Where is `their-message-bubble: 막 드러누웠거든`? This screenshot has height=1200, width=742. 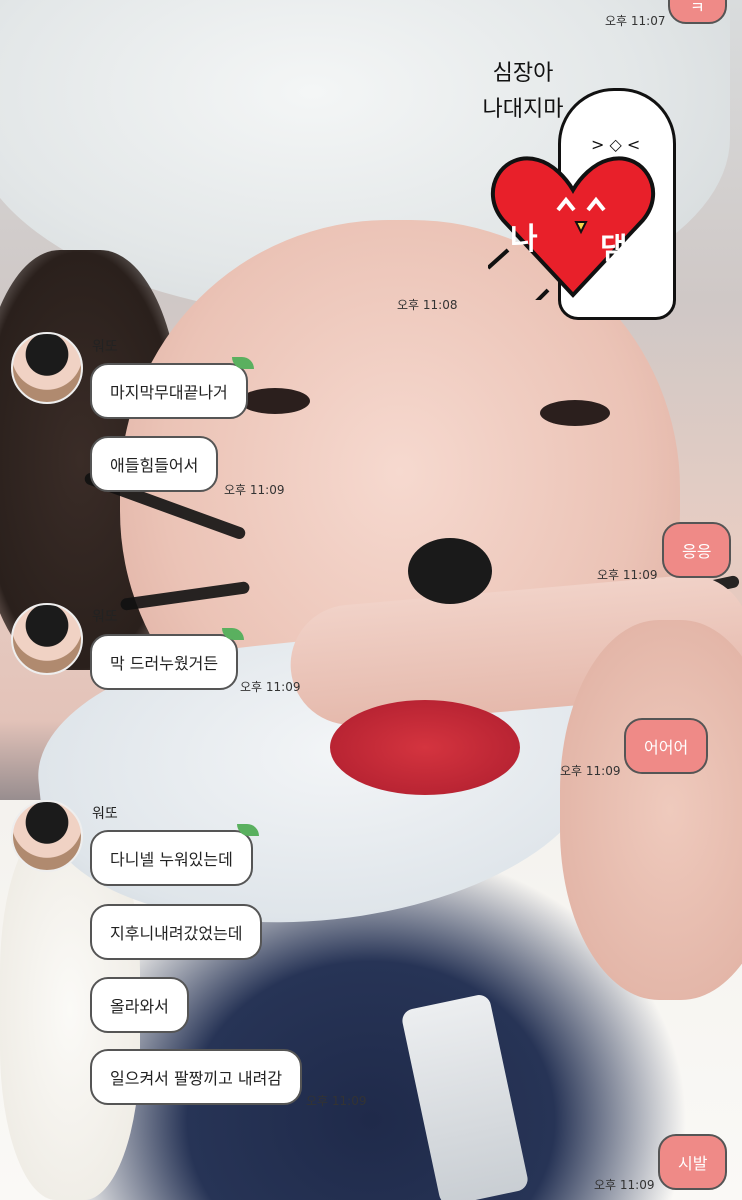
their-message-bubble: 막 드러누웠거든 is located at coordinates (167, 659).